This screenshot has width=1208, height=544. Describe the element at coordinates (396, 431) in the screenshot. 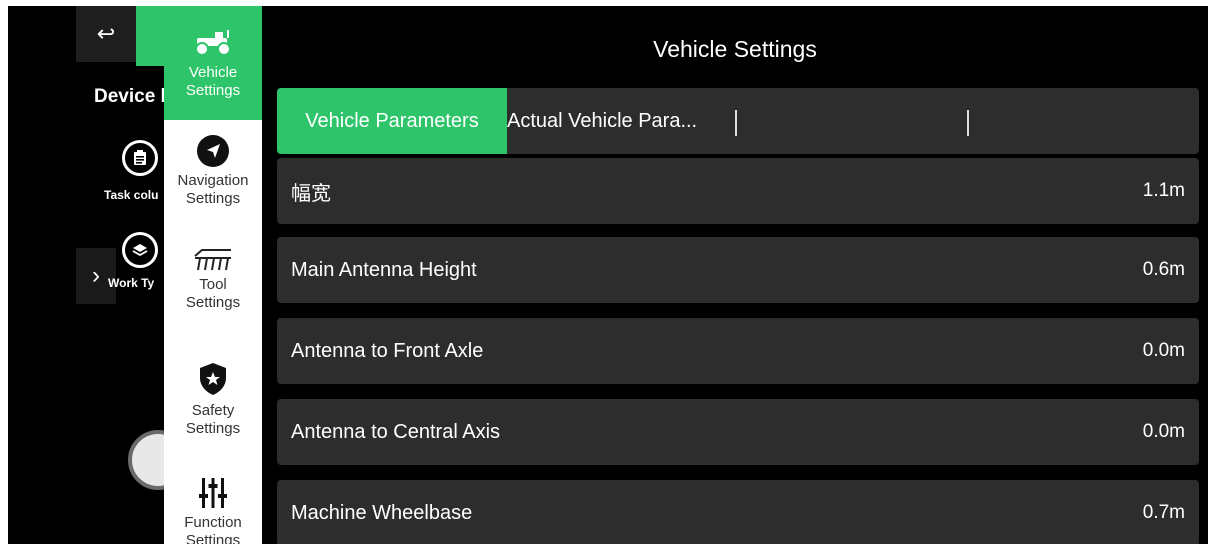

I see `param-label: Antenna to Central Axis` at that location.